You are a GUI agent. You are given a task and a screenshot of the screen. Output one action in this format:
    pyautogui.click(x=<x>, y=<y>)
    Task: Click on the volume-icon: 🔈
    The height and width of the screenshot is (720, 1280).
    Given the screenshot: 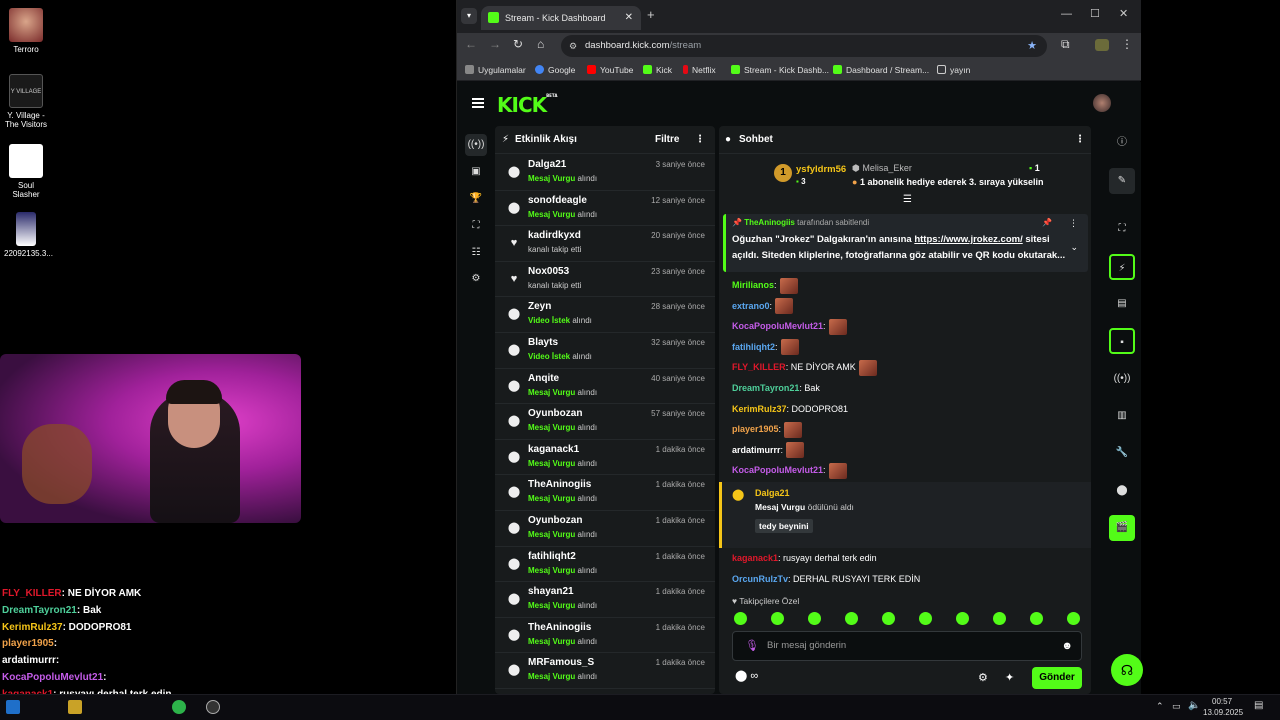 What is the action you would take?
    pyautogui.click(x=1194, y=705)
    